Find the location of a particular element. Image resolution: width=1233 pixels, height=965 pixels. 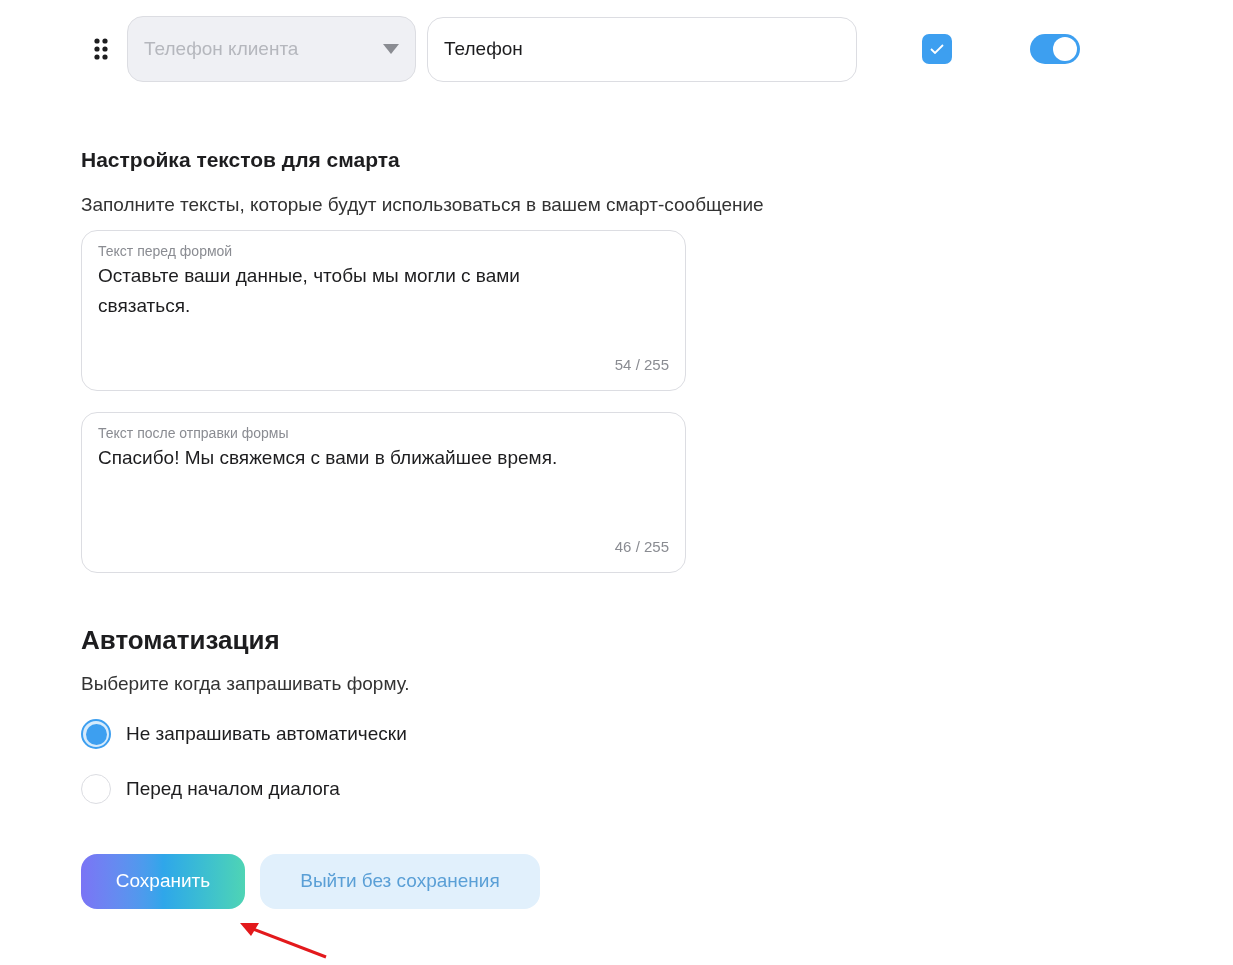

input-field: Телефон is located at coordinates (642, 49).